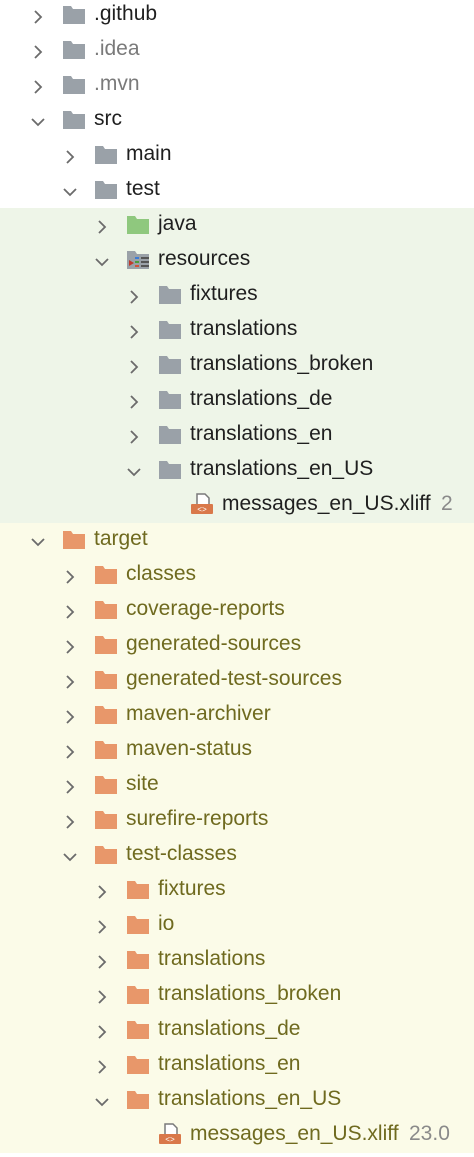 Image resolution: width=474 pixels, height=1157 pixels. Describe the element at coordinates (237, 610) in the screenshot. I see `tree-folder-coverage-reports: coverage-reports` at that location.